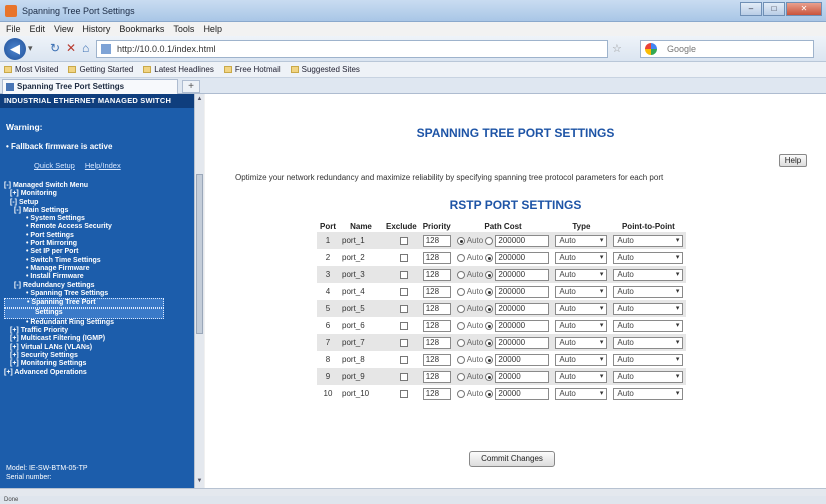 This screenshot has width=826, height=504. Describe the element at coordinates (191, 86) in the screenshot. I see `new-tab-button: +` at that location.